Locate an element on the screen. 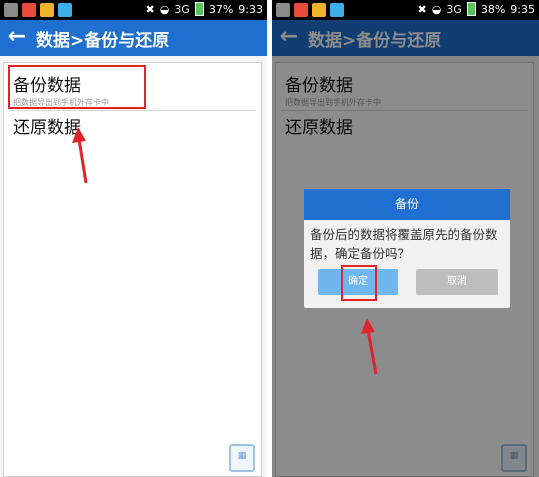 This screenshot has height=477, width=539. clock: 9:33 is located at coordinates (250, 9).